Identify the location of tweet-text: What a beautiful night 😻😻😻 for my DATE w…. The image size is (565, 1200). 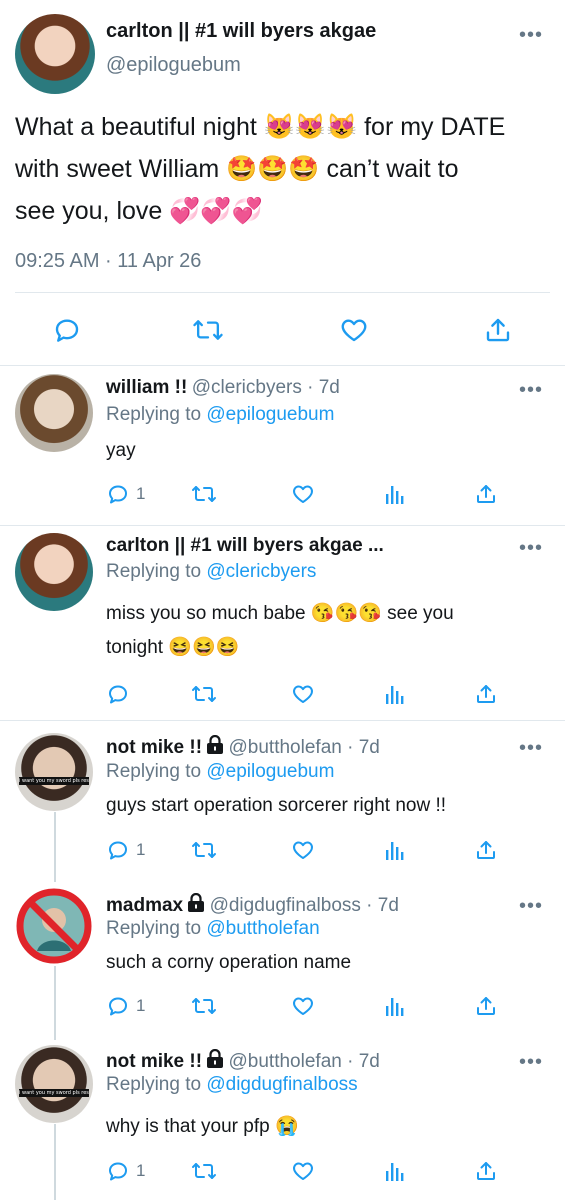
(285, 169).